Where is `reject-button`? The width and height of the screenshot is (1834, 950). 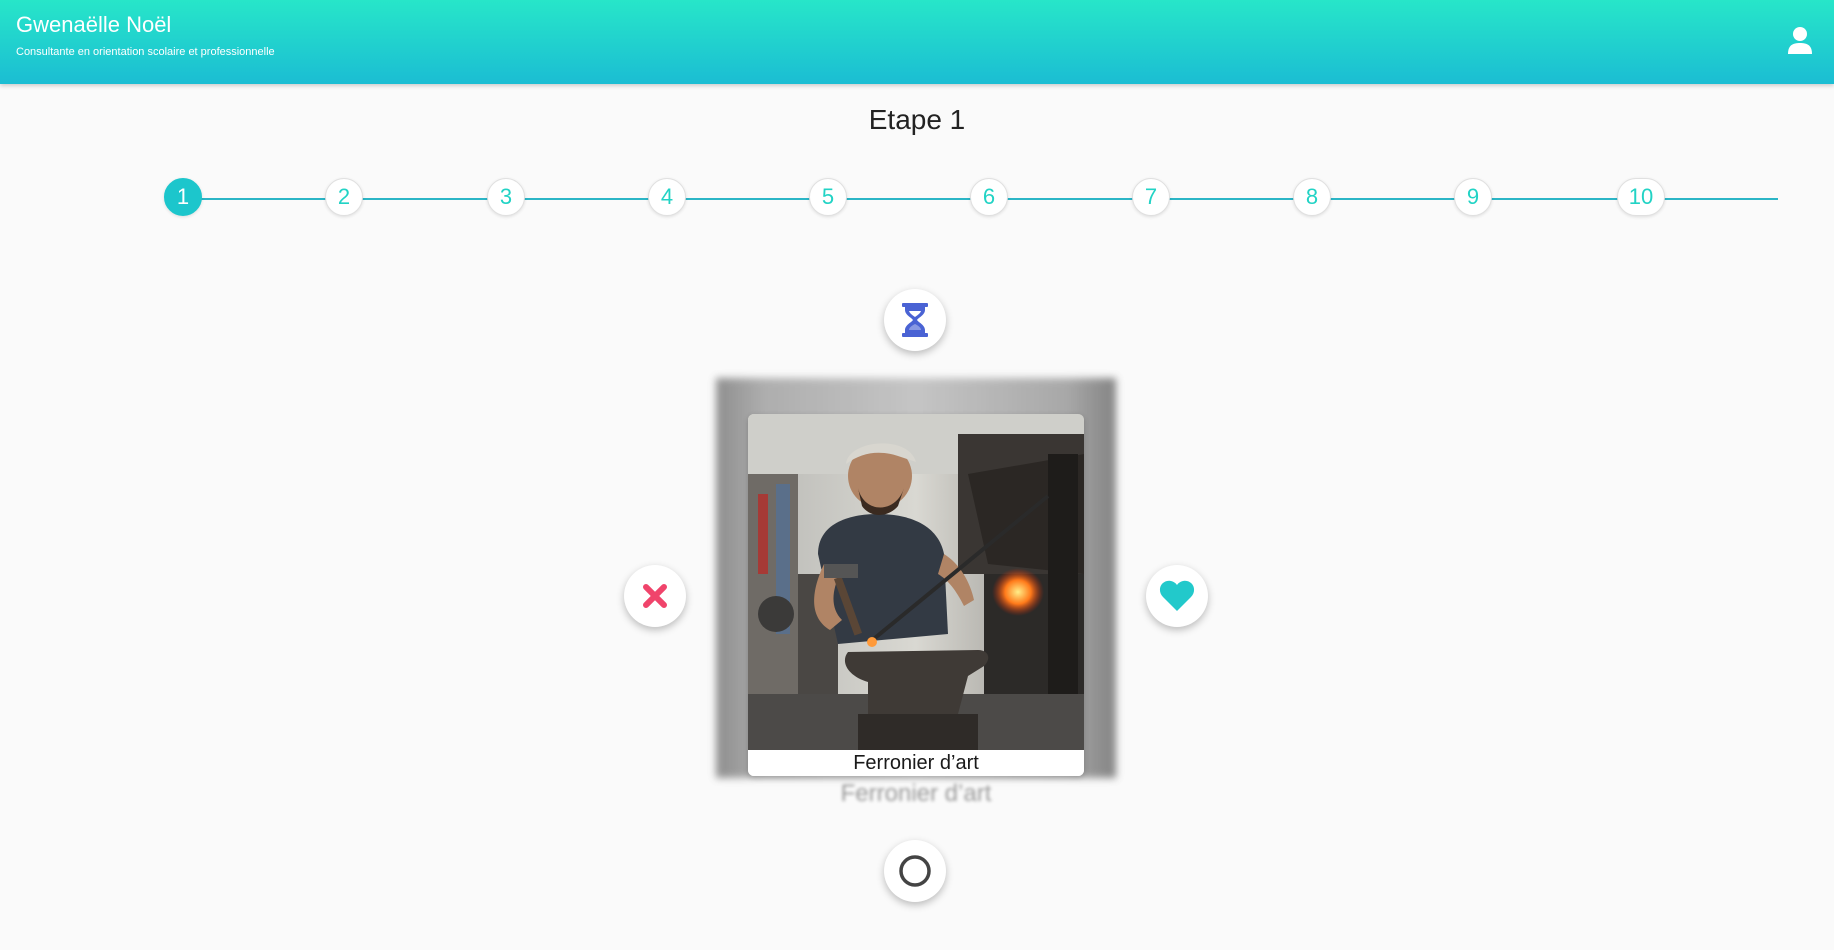 reject-button is located at coordinates (655, 596).